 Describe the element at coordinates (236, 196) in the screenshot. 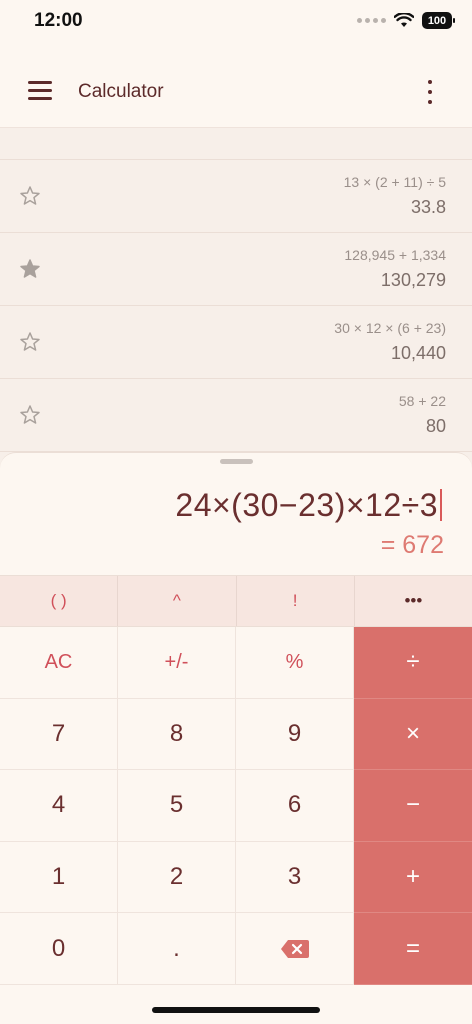

I see `history-row: 13 × (2 + 11) ÷ 5 33.8` at that location.